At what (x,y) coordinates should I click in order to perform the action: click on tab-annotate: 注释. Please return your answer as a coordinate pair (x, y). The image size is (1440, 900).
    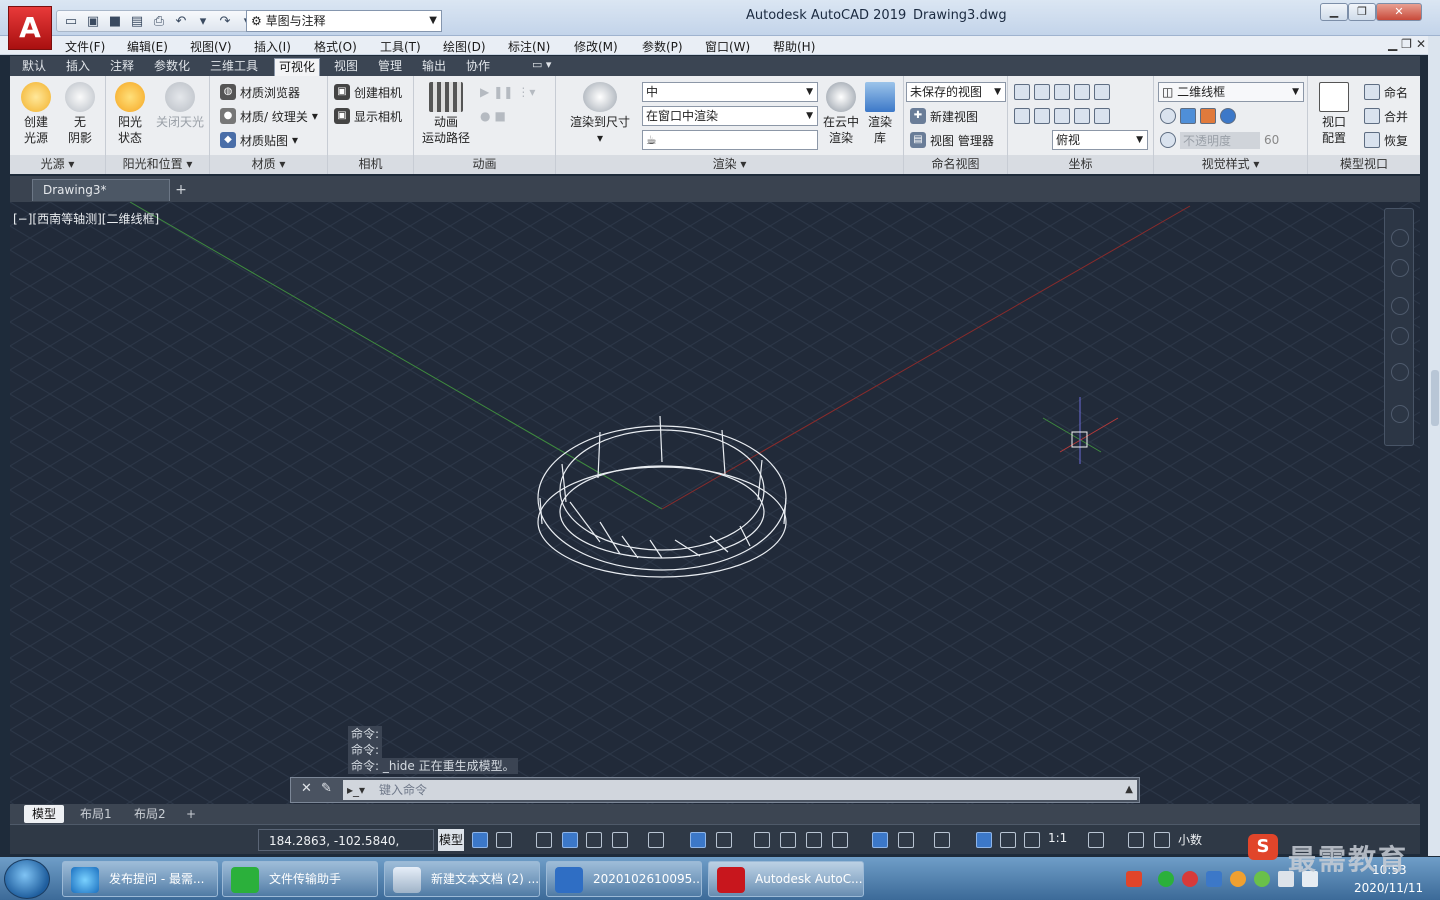
    Looking at the image, I should click on (122, 67).